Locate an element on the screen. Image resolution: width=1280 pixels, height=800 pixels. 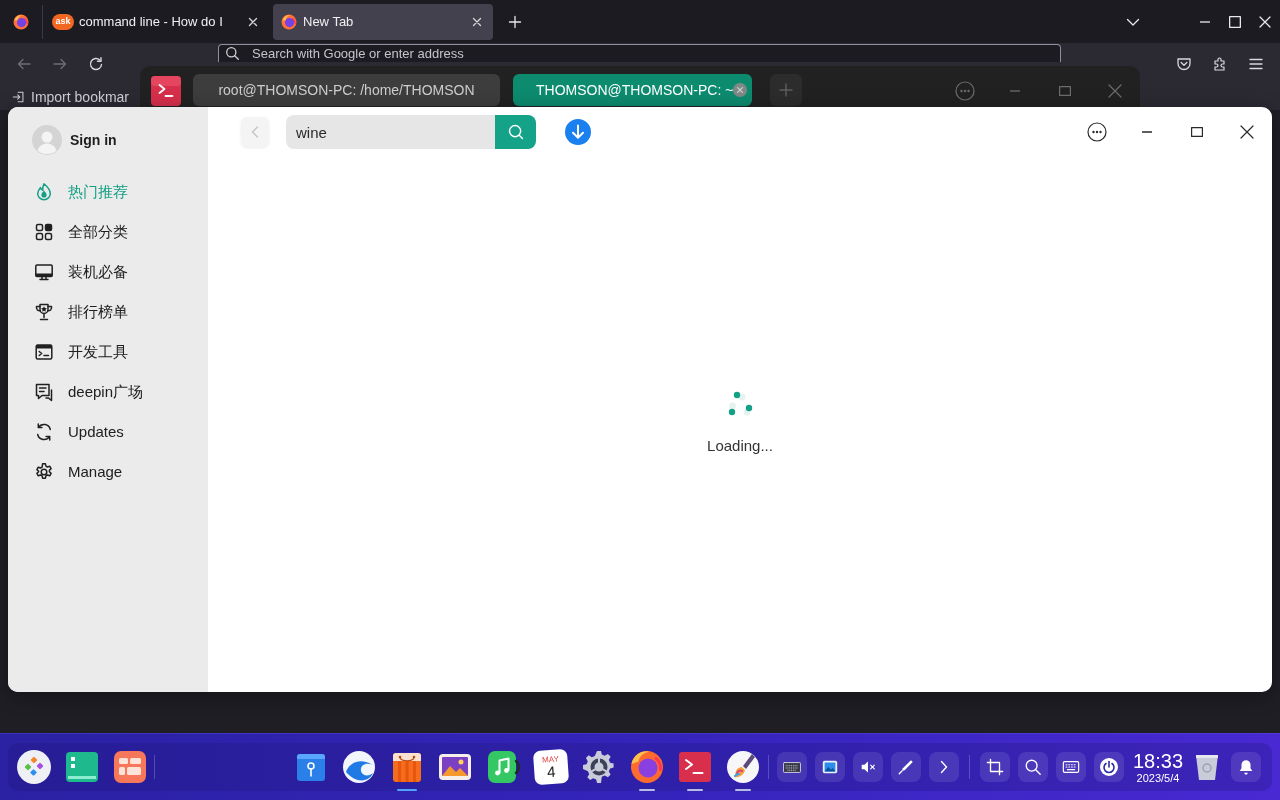
download-button is located at coordinates (578, 132).